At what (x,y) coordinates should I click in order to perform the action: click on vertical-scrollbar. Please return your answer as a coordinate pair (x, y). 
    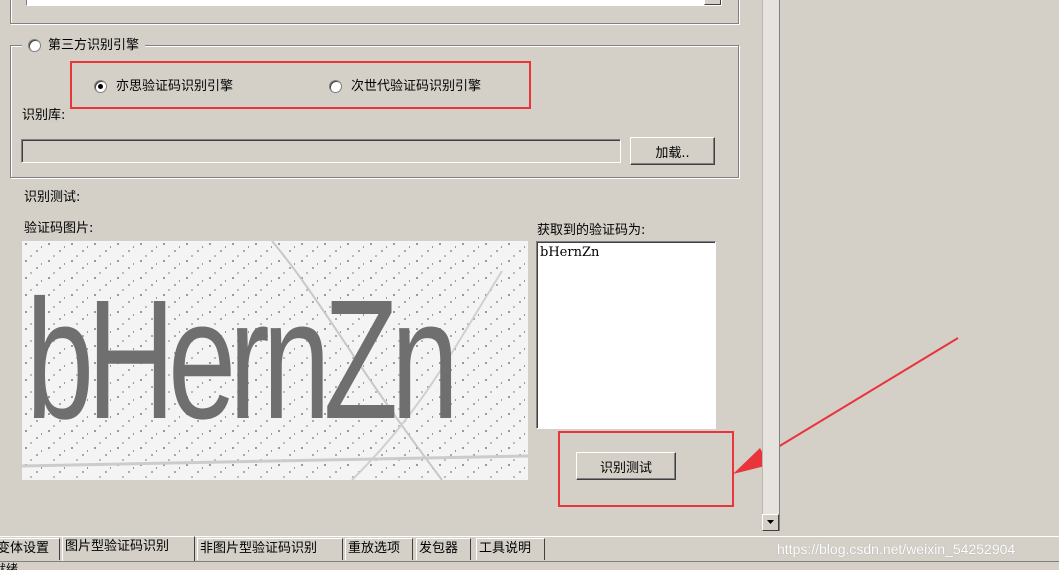
    Looking at the image, I should click on (770, 265).